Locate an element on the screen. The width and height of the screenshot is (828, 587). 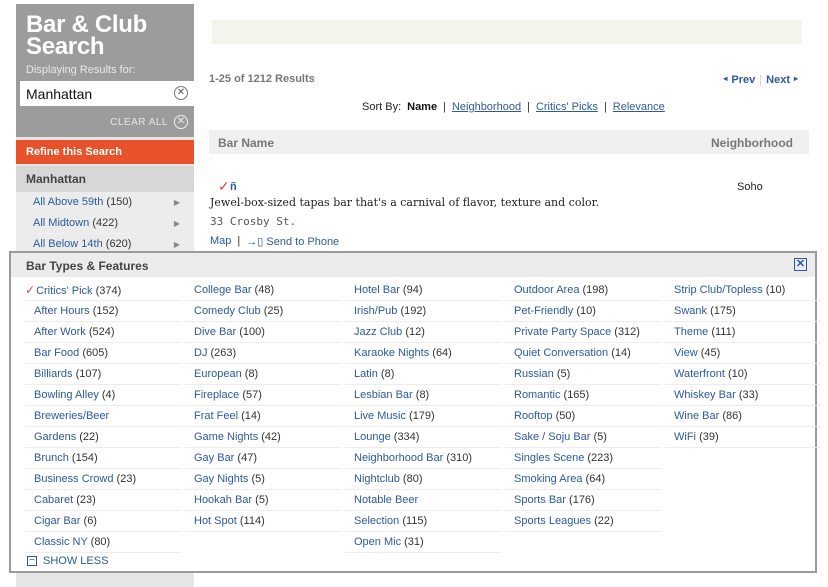
feature-item: Latin (8) is located at coordinates (423, 374).